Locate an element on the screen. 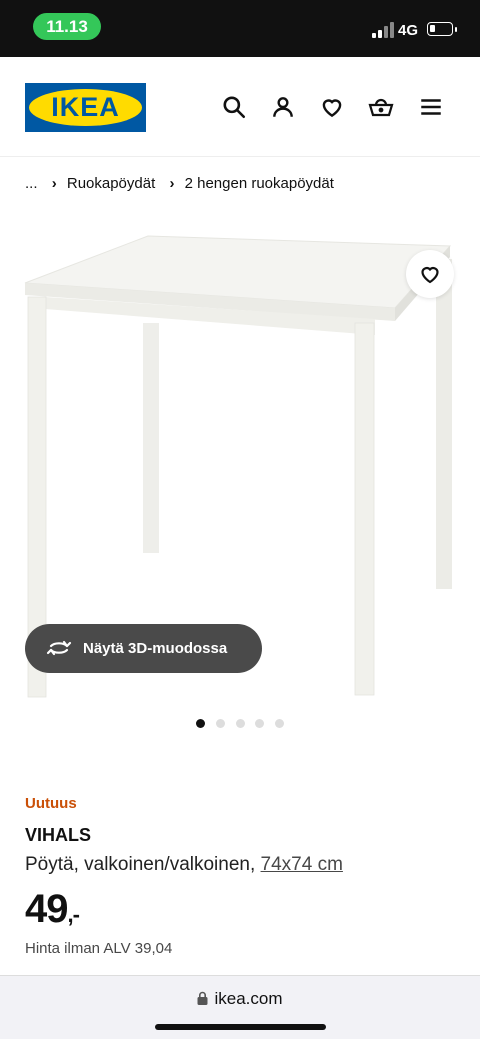 Image resolution: width=480 pixels, height=1039 pixels. status-bar: 11.13 4G is located at coordinates (240, 28).